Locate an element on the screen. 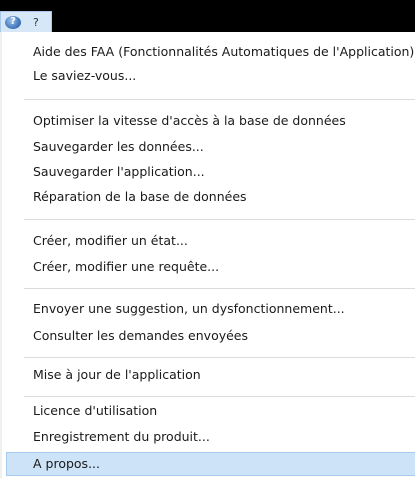  help-menu-tab: ? ? is located at coordinates (26, 21).